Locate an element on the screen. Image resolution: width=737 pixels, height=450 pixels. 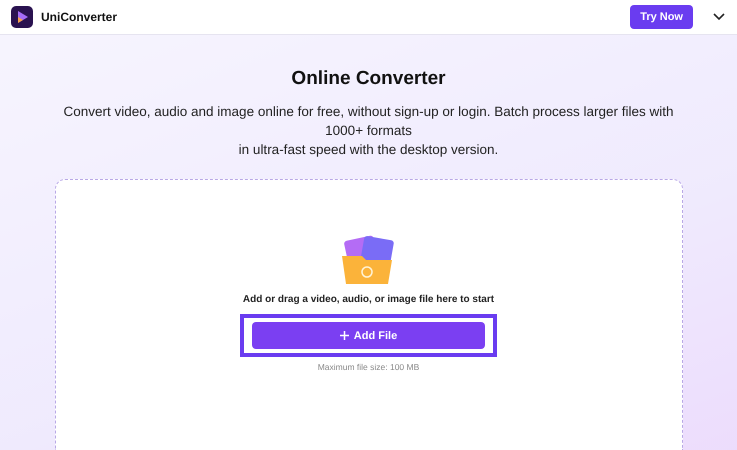
chevron-down-icon is located at coordinates (719, 17).